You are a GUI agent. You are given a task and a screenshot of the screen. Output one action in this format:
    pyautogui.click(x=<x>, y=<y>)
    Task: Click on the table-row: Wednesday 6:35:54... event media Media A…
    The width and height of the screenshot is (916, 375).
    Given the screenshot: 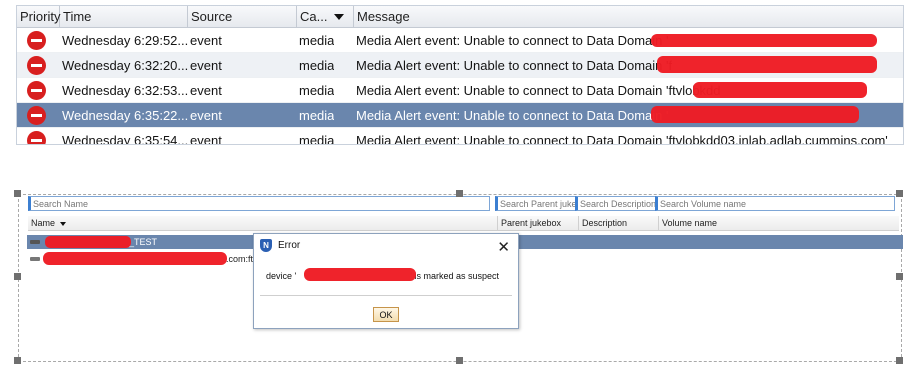 What is the action you would take?
    pyautogui.click(x=460, y=136)
    